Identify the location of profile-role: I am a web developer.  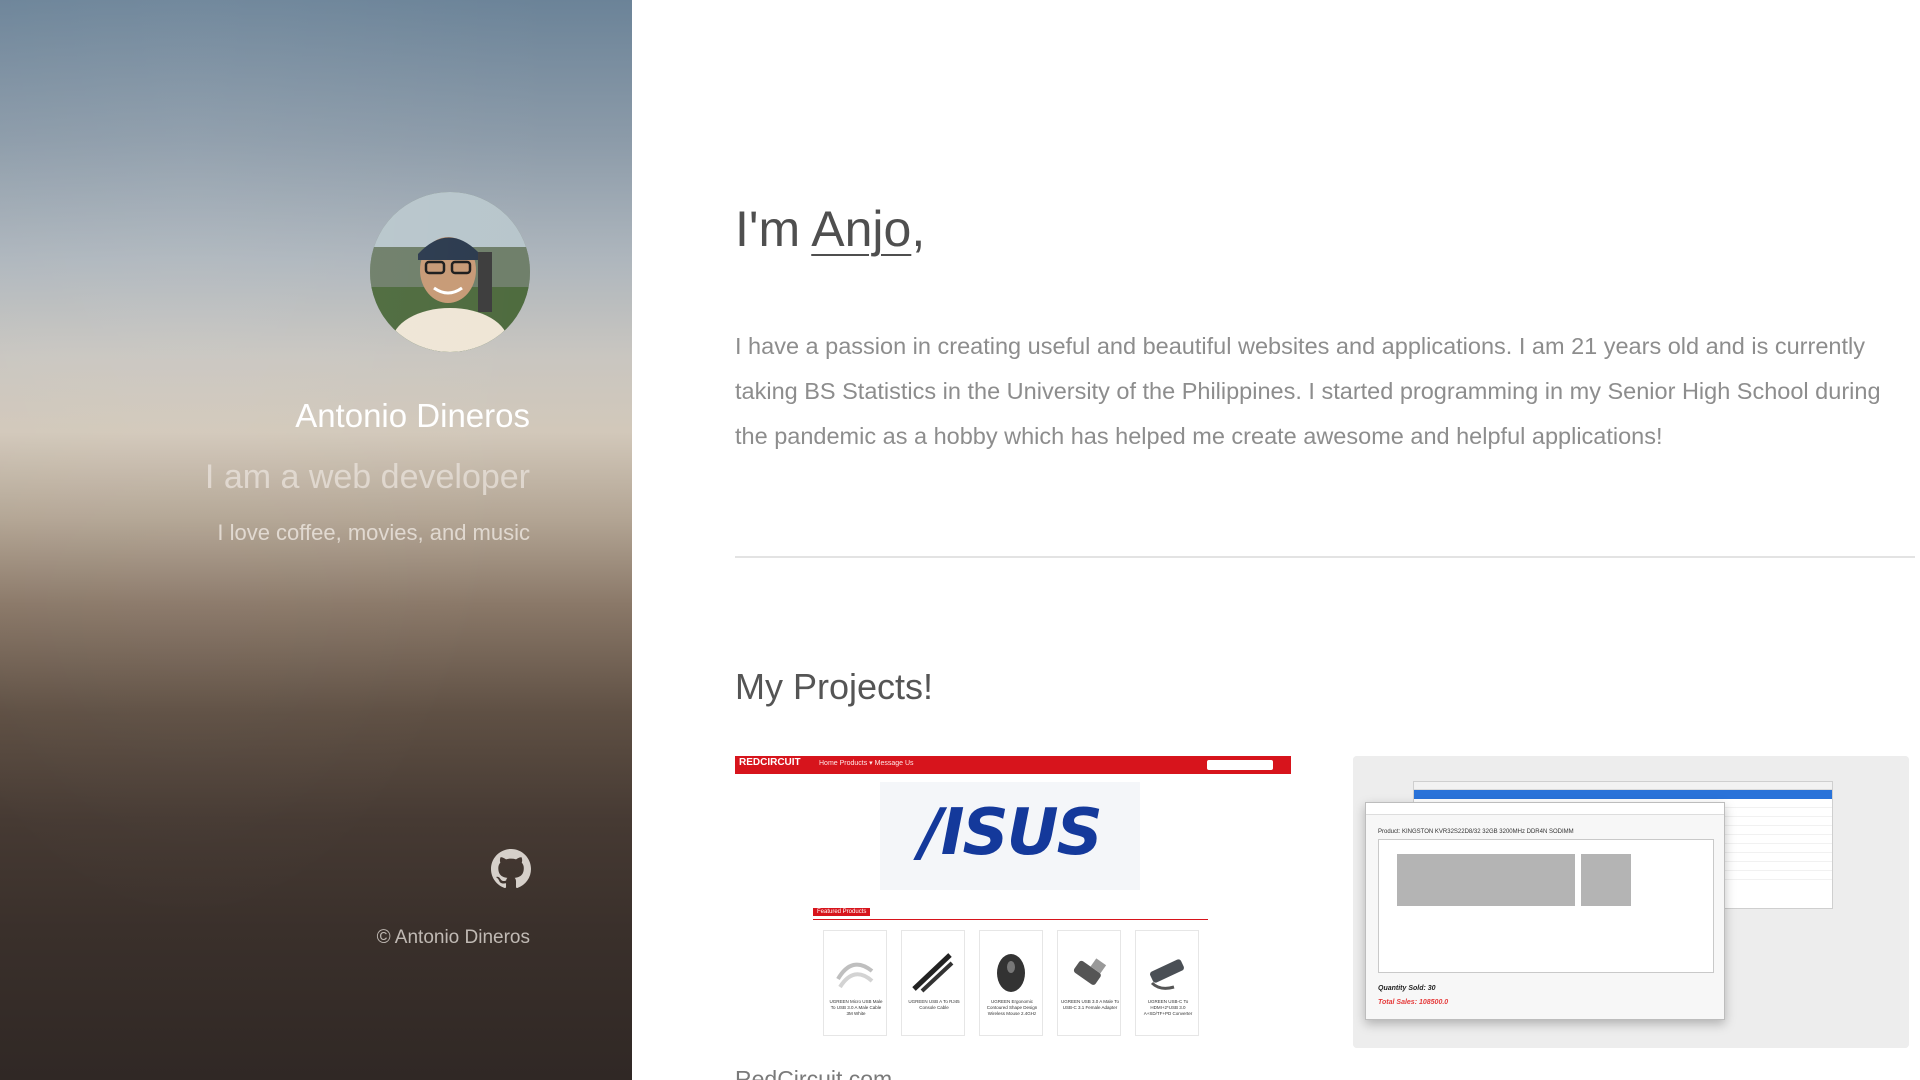
(367, 477).